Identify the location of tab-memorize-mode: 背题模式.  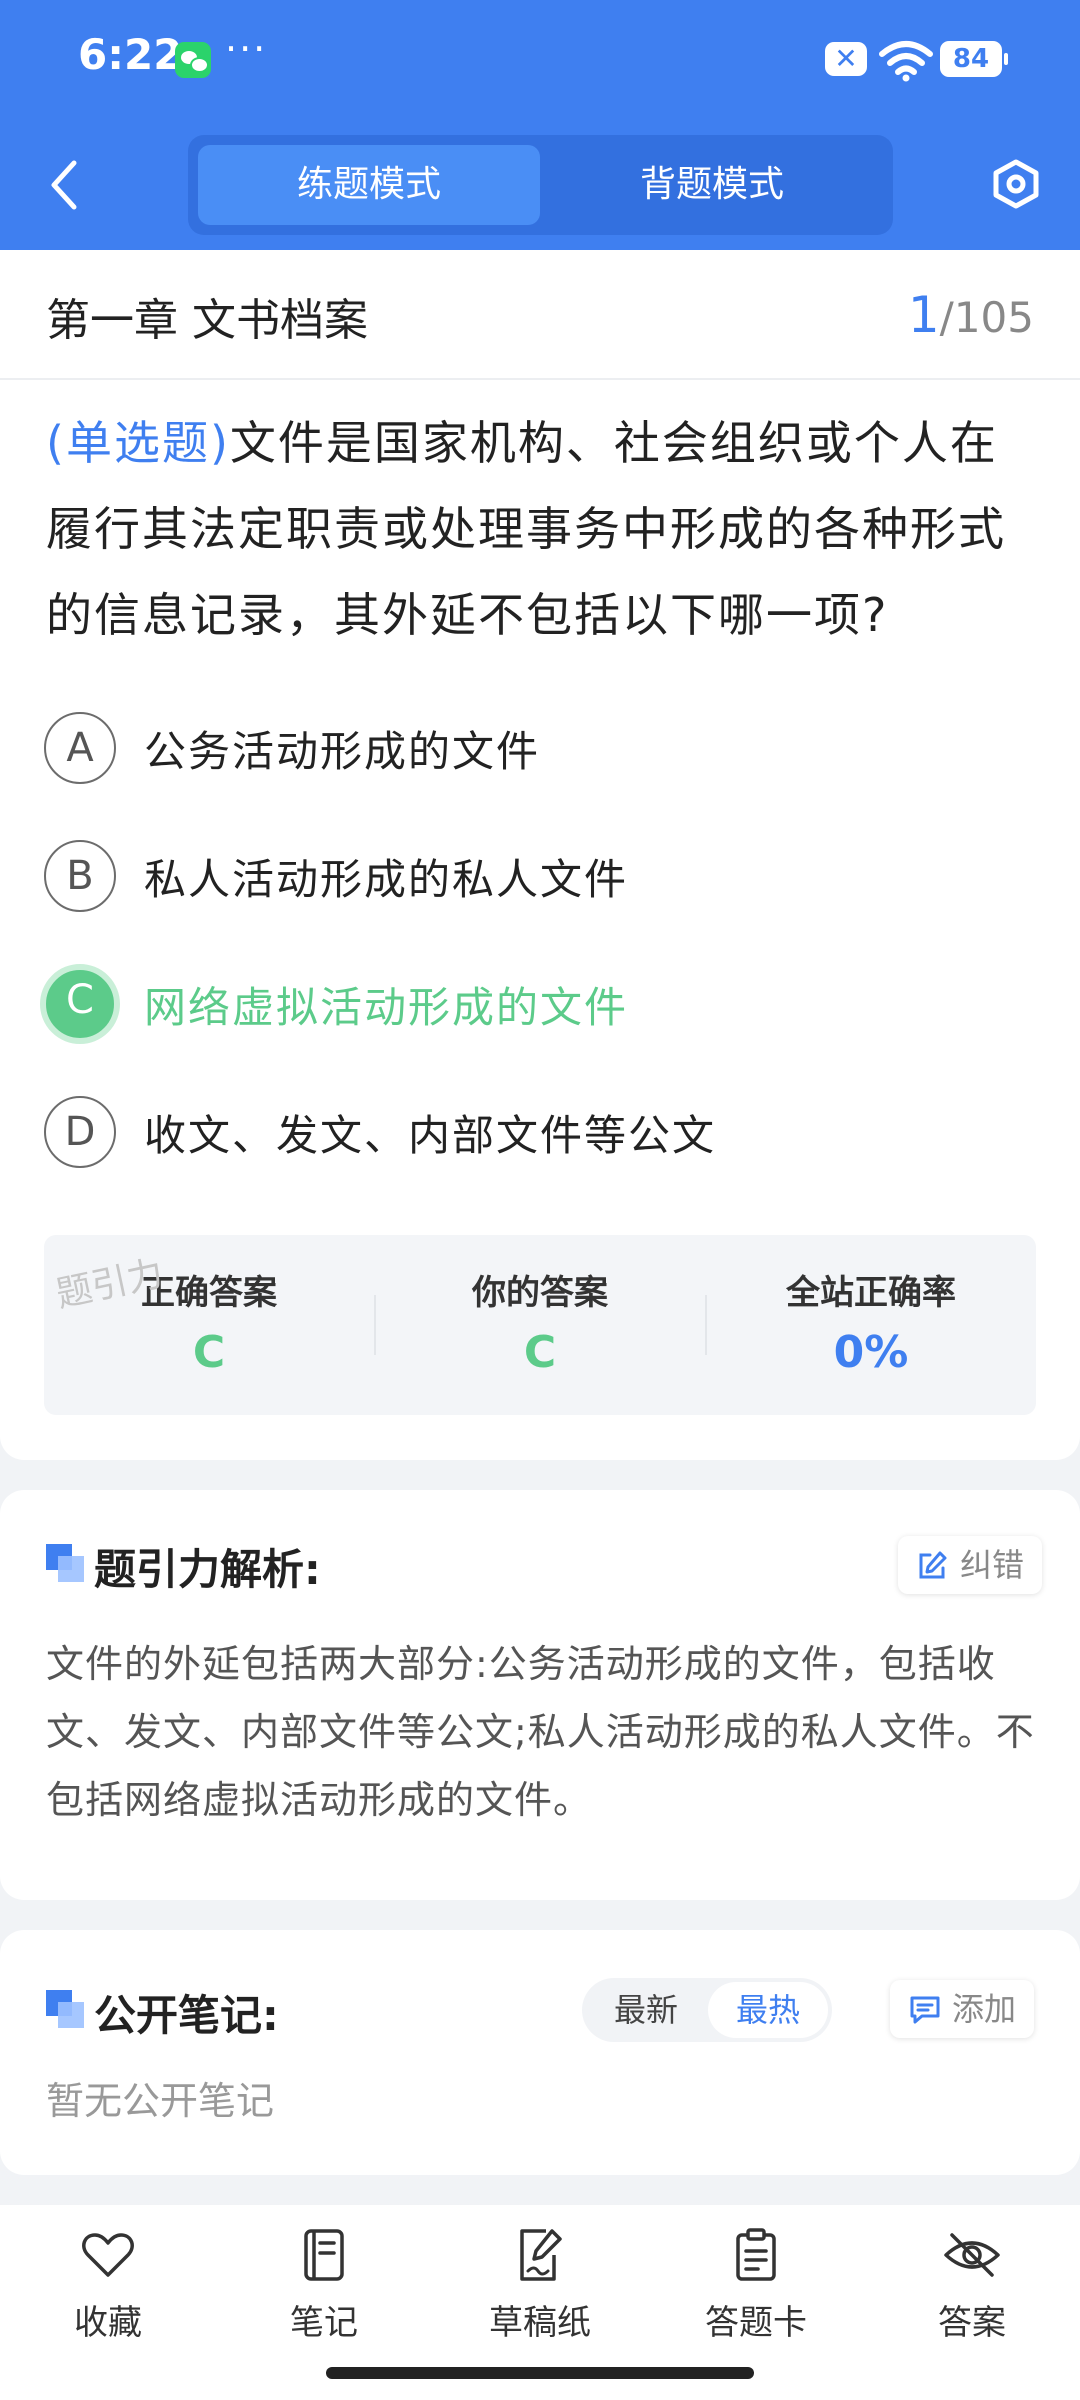
(712, 185).